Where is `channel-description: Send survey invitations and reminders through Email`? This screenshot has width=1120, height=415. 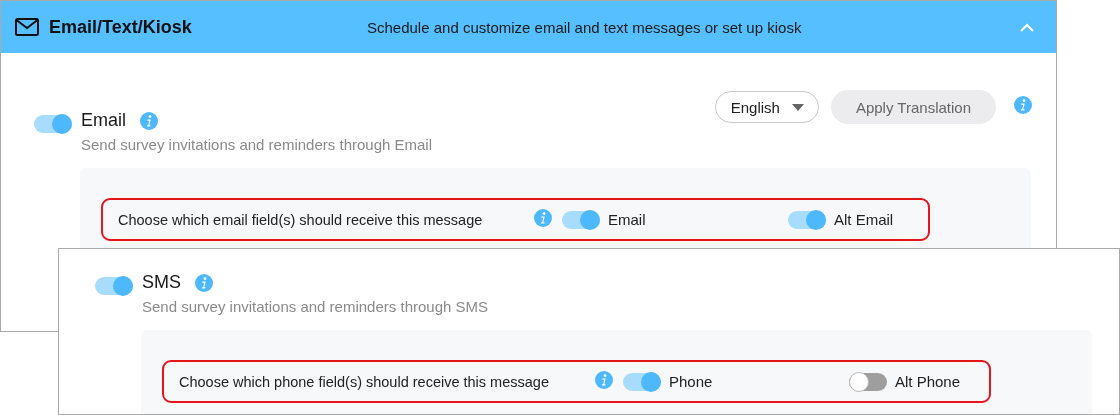
channel-description: Send survey invitations and reminders through Email is located at coordinates (256, 144).